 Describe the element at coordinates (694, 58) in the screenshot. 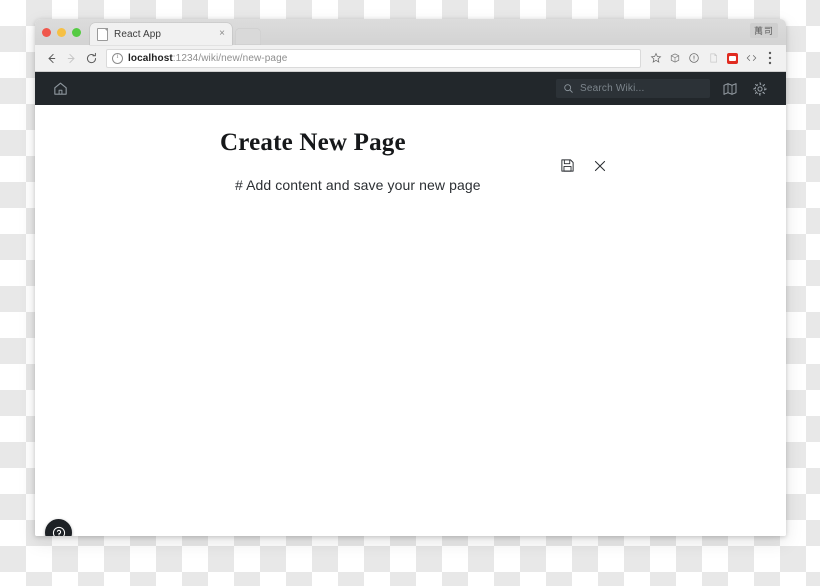

I see `info-circle-icon-toolbar` at that location.